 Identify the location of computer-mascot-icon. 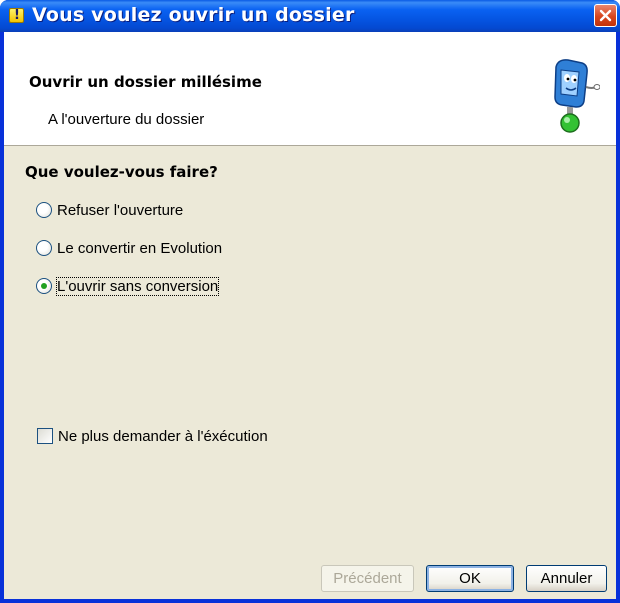
(577, 96).